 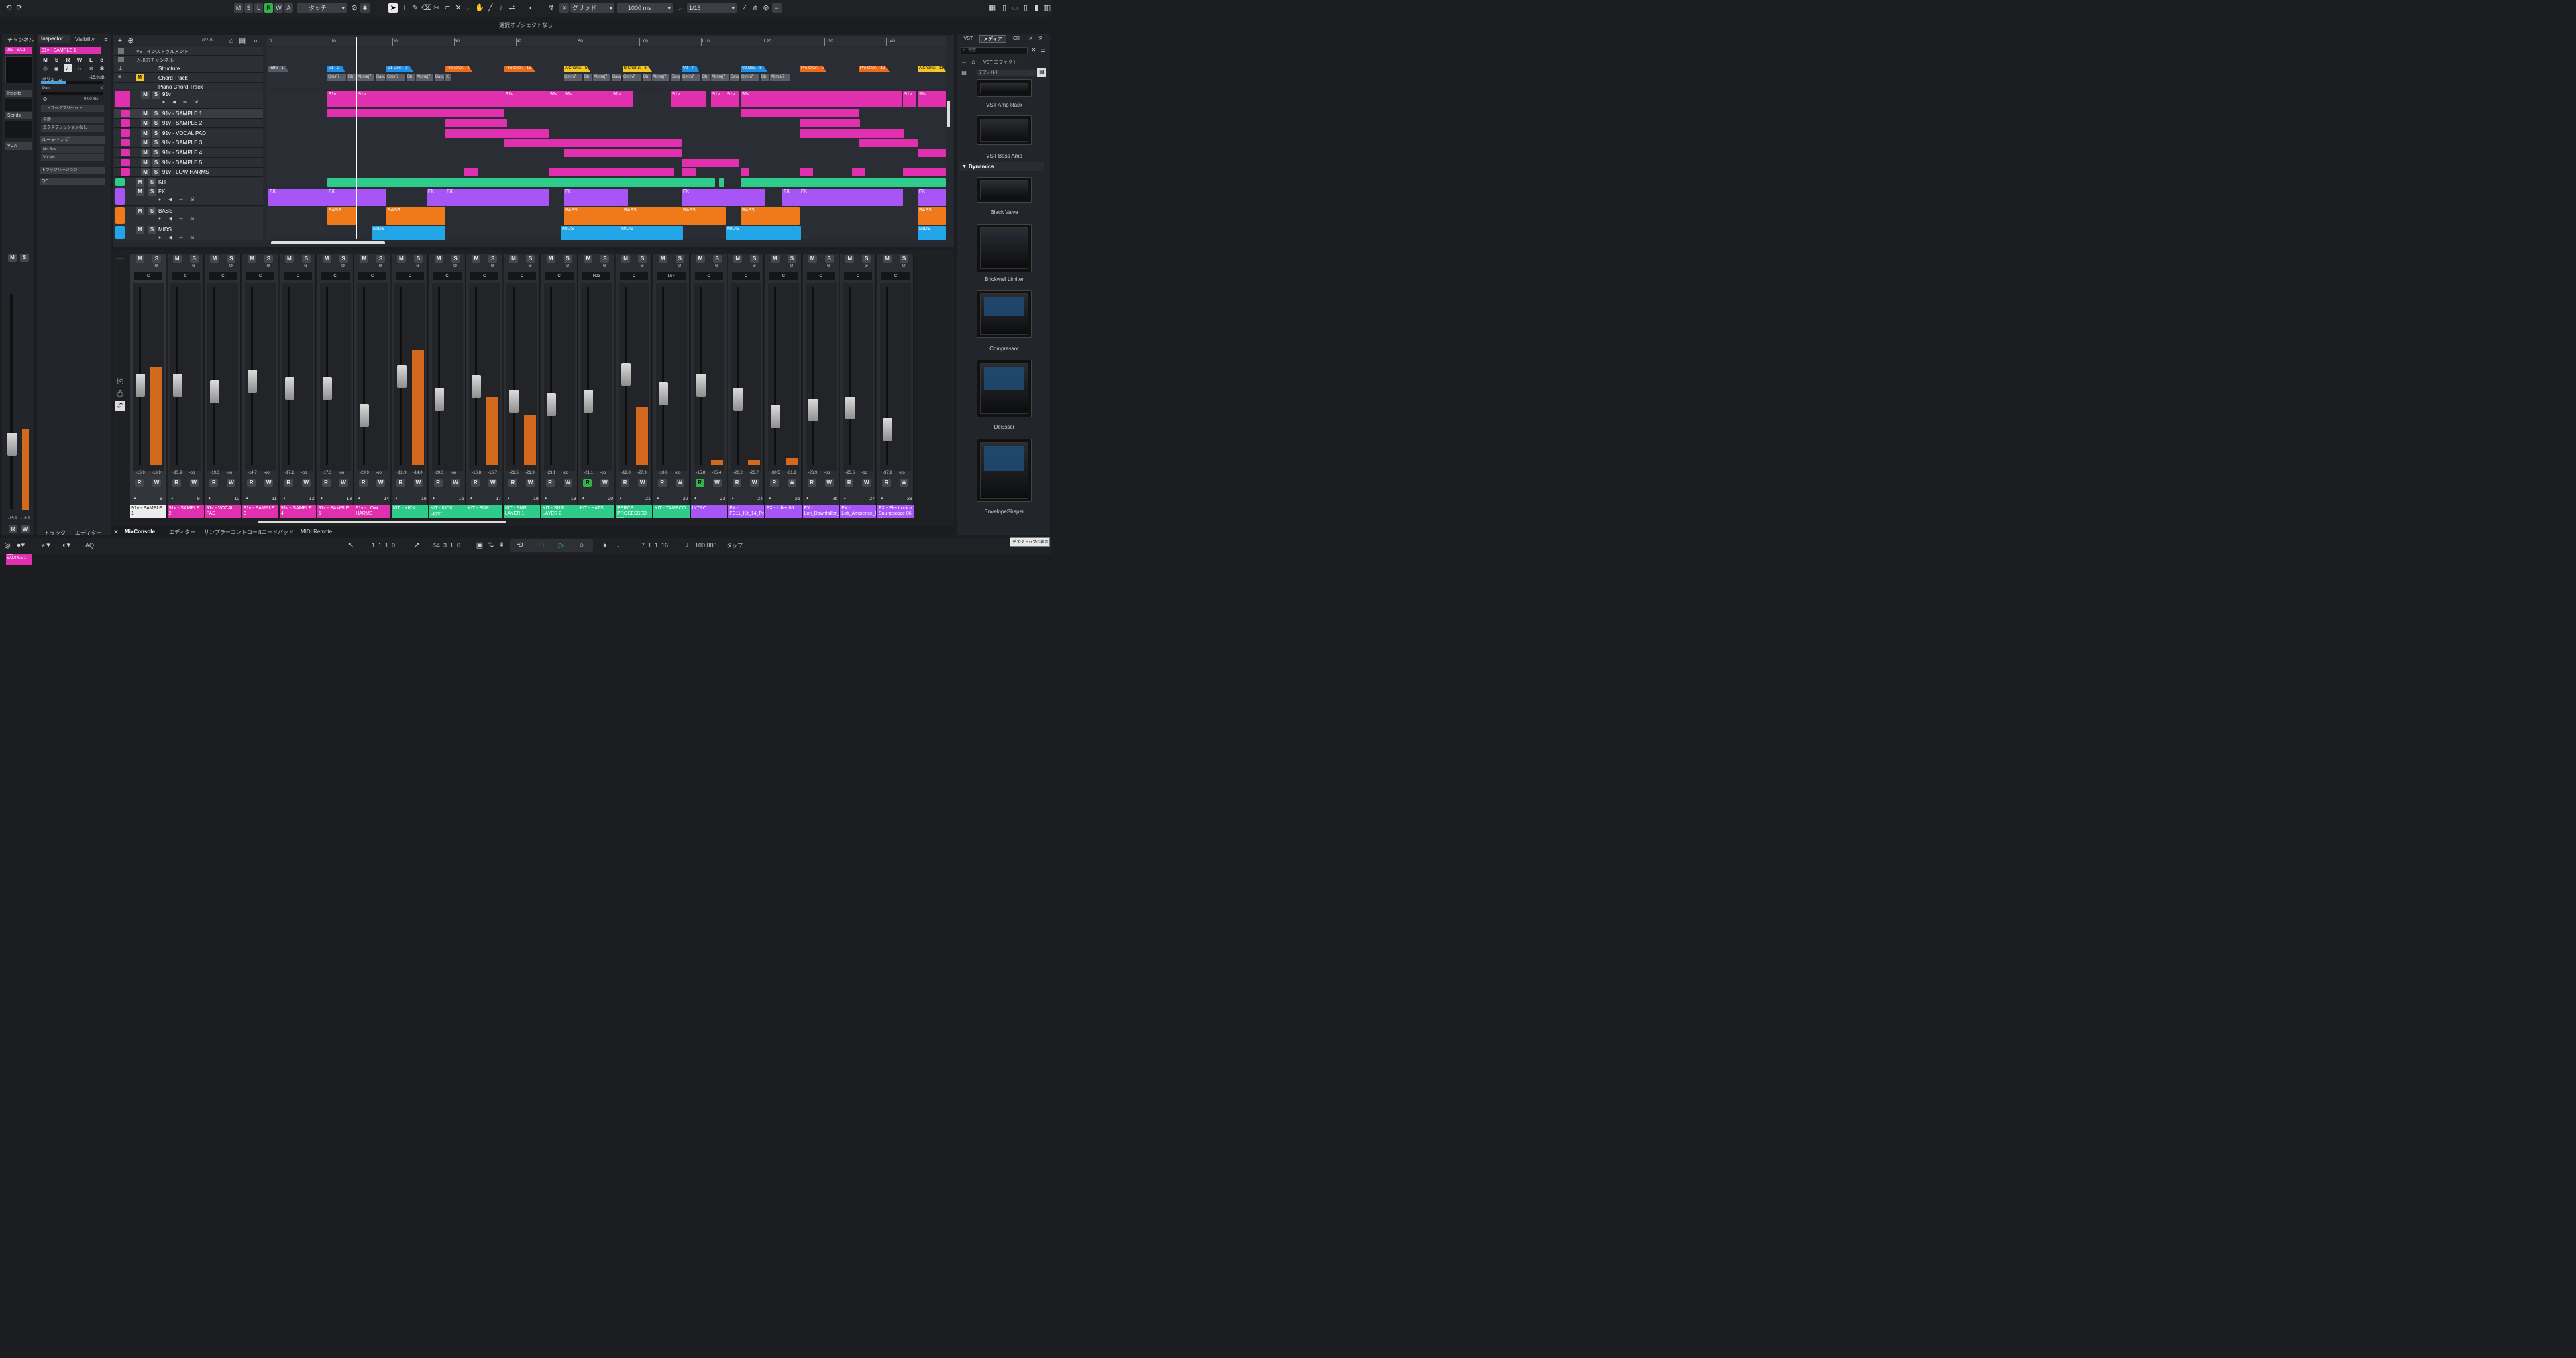 I want to click on mixer-scrollbar, so click(x=382, y=522).